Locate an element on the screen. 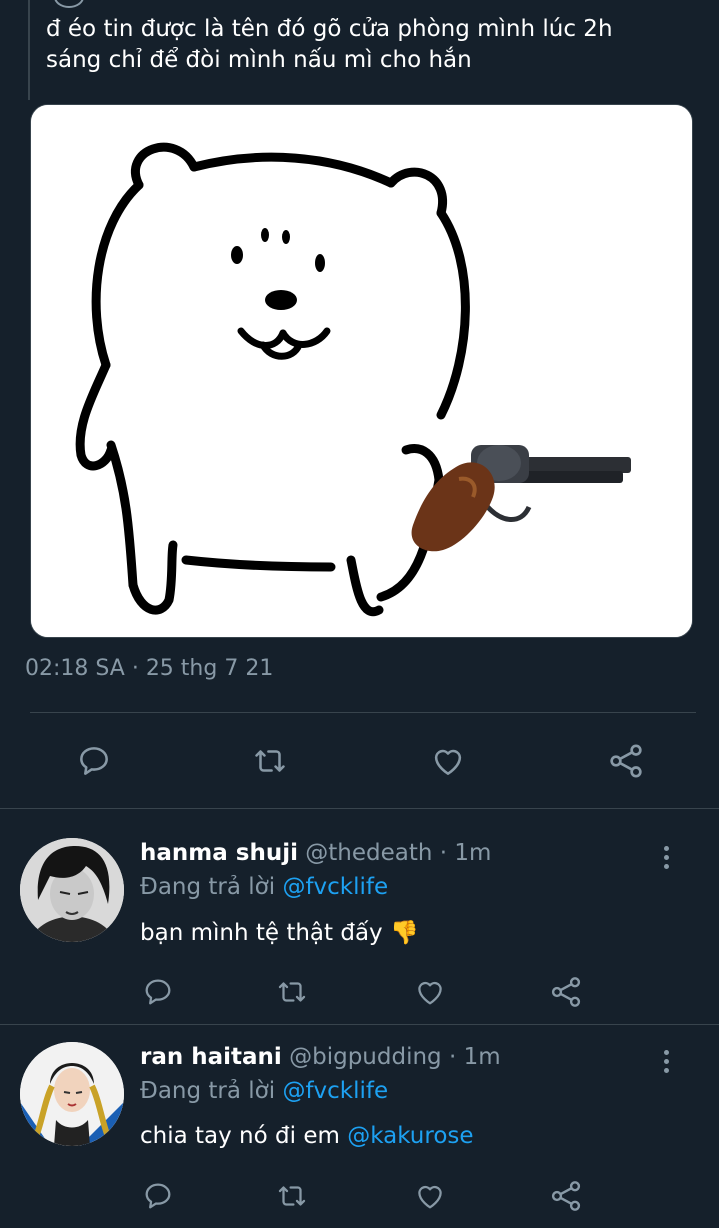 The height and width of the screenshot is (1228, 719). tweet-text-line-2: sáng chỉ để đòi mình nấu mì cho hắn is located at coordinates (259, 60).